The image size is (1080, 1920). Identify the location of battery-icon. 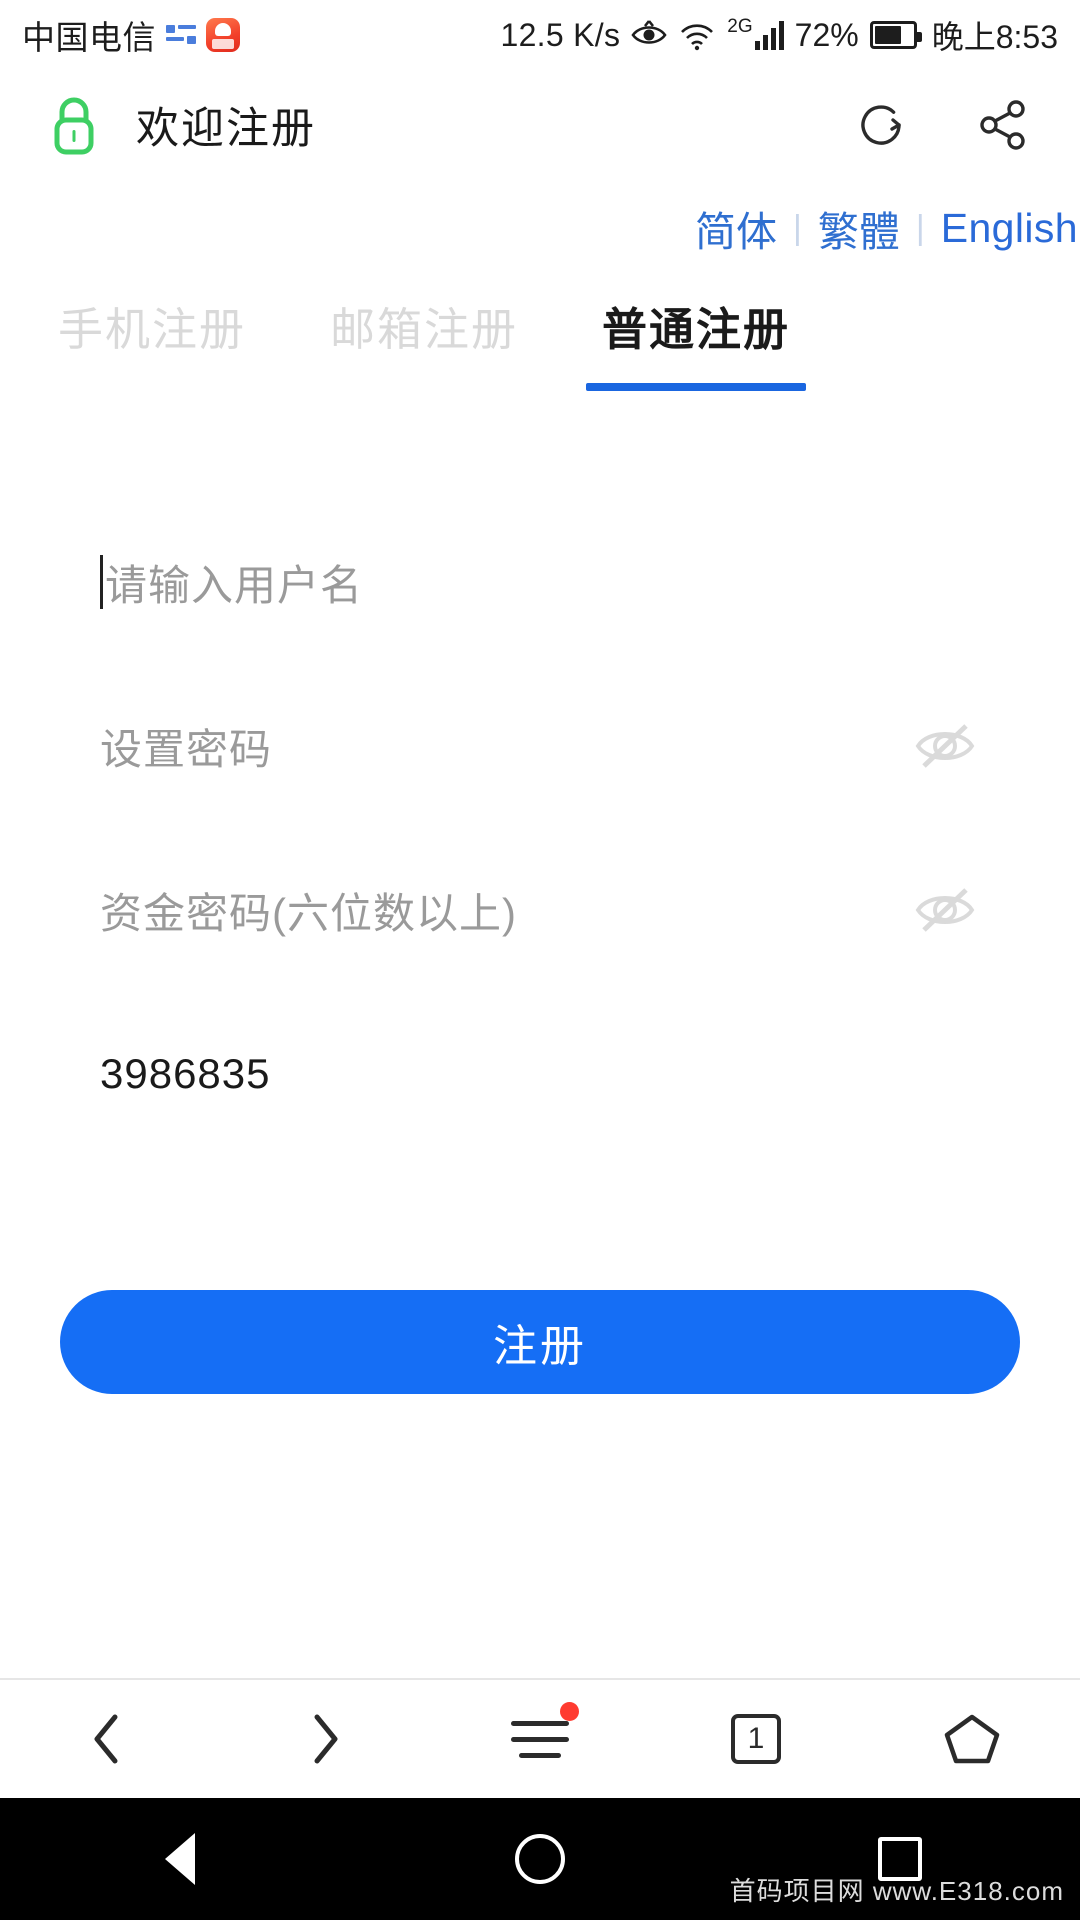
(895, 35).